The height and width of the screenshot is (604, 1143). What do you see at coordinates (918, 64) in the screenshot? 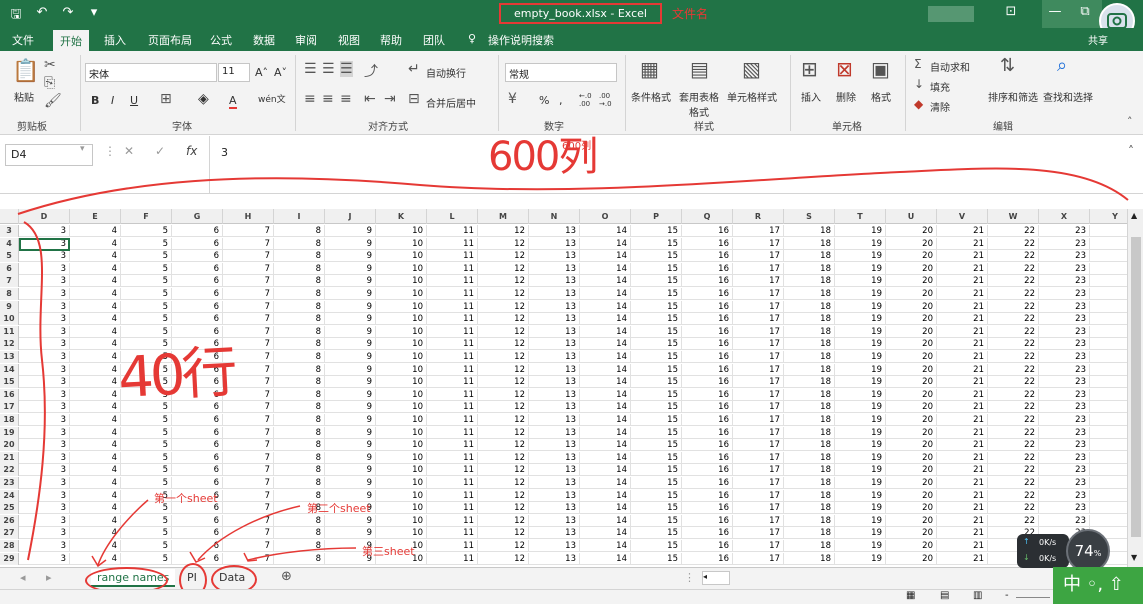
I see `autosum-icon: Σ` at bounding box center [918, 64].